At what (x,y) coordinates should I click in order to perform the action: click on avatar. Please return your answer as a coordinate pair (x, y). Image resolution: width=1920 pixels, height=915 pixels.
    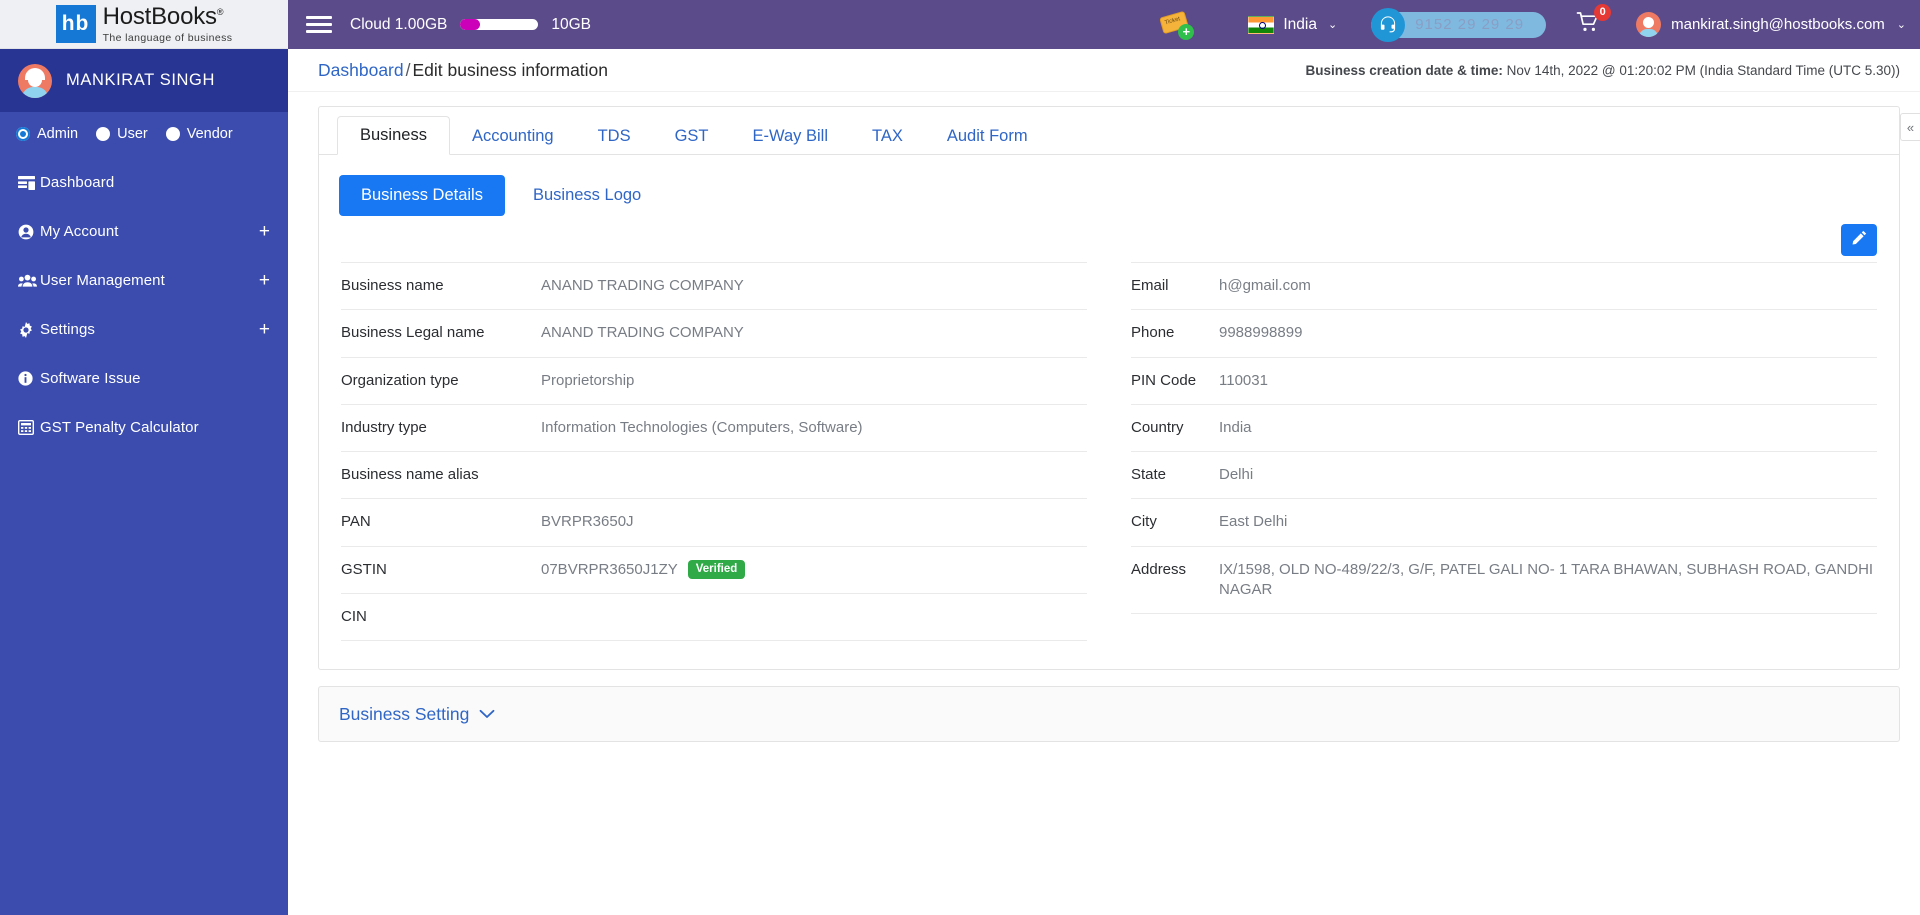
    Looking at the image, I should click on (35, 80).